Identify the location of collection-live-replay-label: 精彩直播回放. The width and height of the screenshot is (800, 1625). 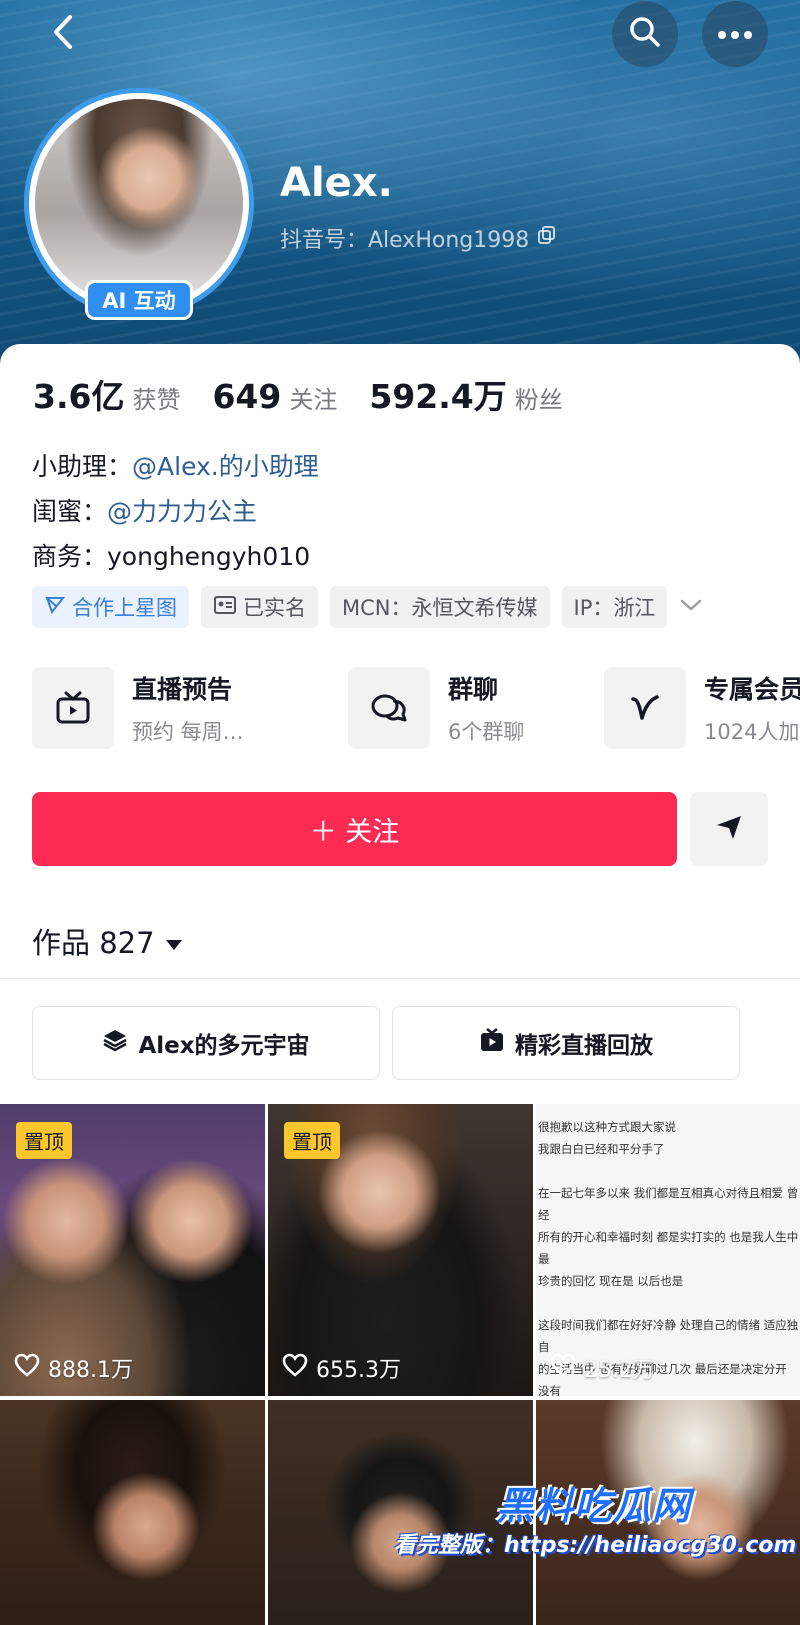
(584, 1046).